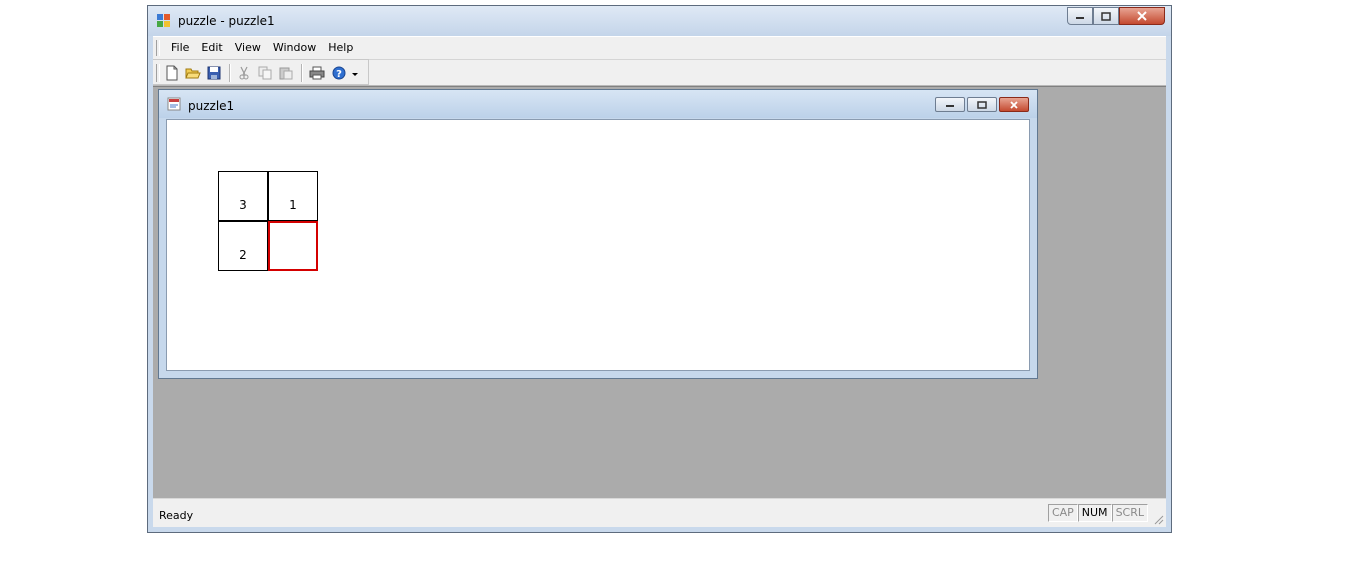 The height and width of the screenshot is (574, 1355). I want to click on status-text: Ready, so click(176, 515).